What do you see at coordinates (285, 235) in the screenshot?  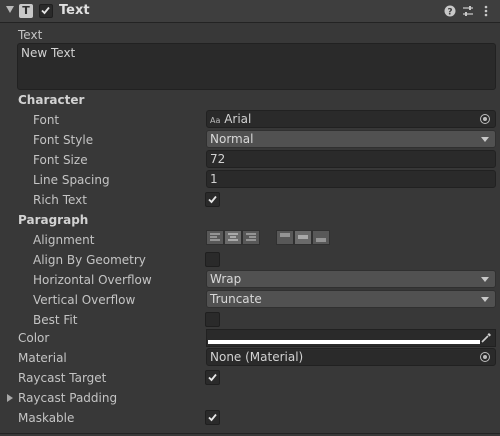 I see `align-top-icon` at bounding box center [285, 235].